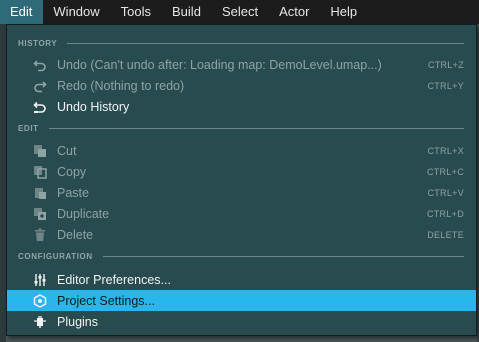 This screenshot has height=342, width=479. What do you see at coordinates (445, 85) in the screenshot?
I see `shortcut-text: CTRL+Y` at bounding box center [445, 85].